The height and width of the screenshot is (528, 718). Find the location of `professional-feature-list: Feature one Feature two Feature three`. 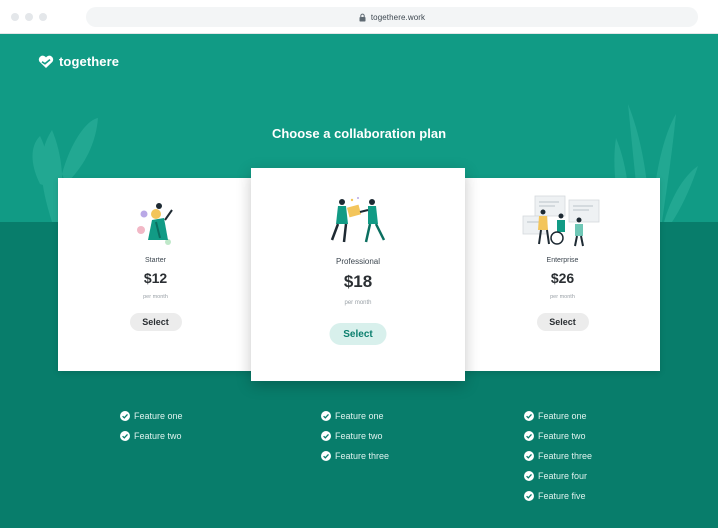

professional-feature-list: Feature one Feature two Feature three is located at coordinates (355, 436).